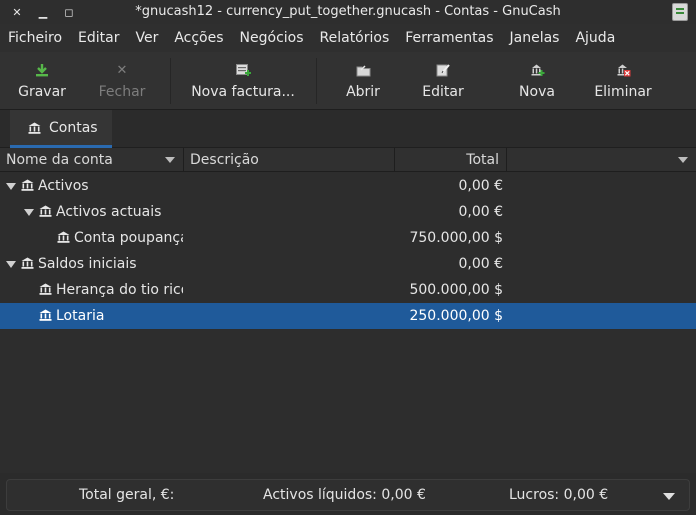  Describe the element at coordinates (122, 70) in the screenshot. I see `close-icon: ✕` at that location.